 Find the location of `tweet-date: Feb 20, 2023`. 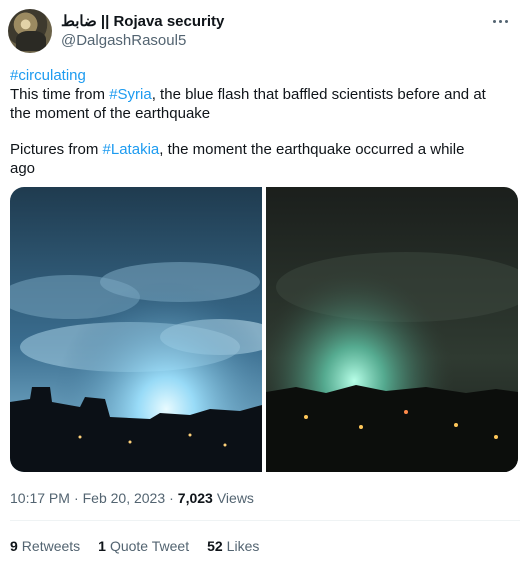

tweet-date: Feb 20, 2023 is located at coordinates (124, 498).